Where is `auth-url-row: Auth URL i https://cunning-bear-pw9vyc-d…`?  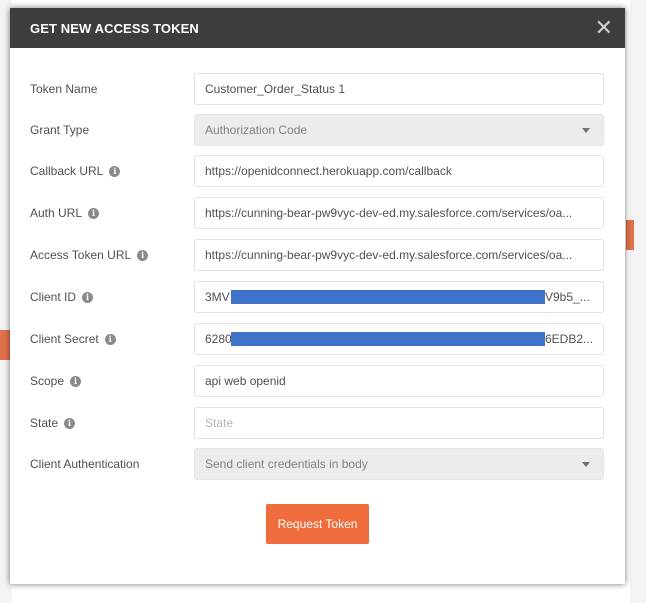 auth-url-row: Auth URL i https://cunning-bear-pw9vyc-d… is located at coordinates (317, 213).